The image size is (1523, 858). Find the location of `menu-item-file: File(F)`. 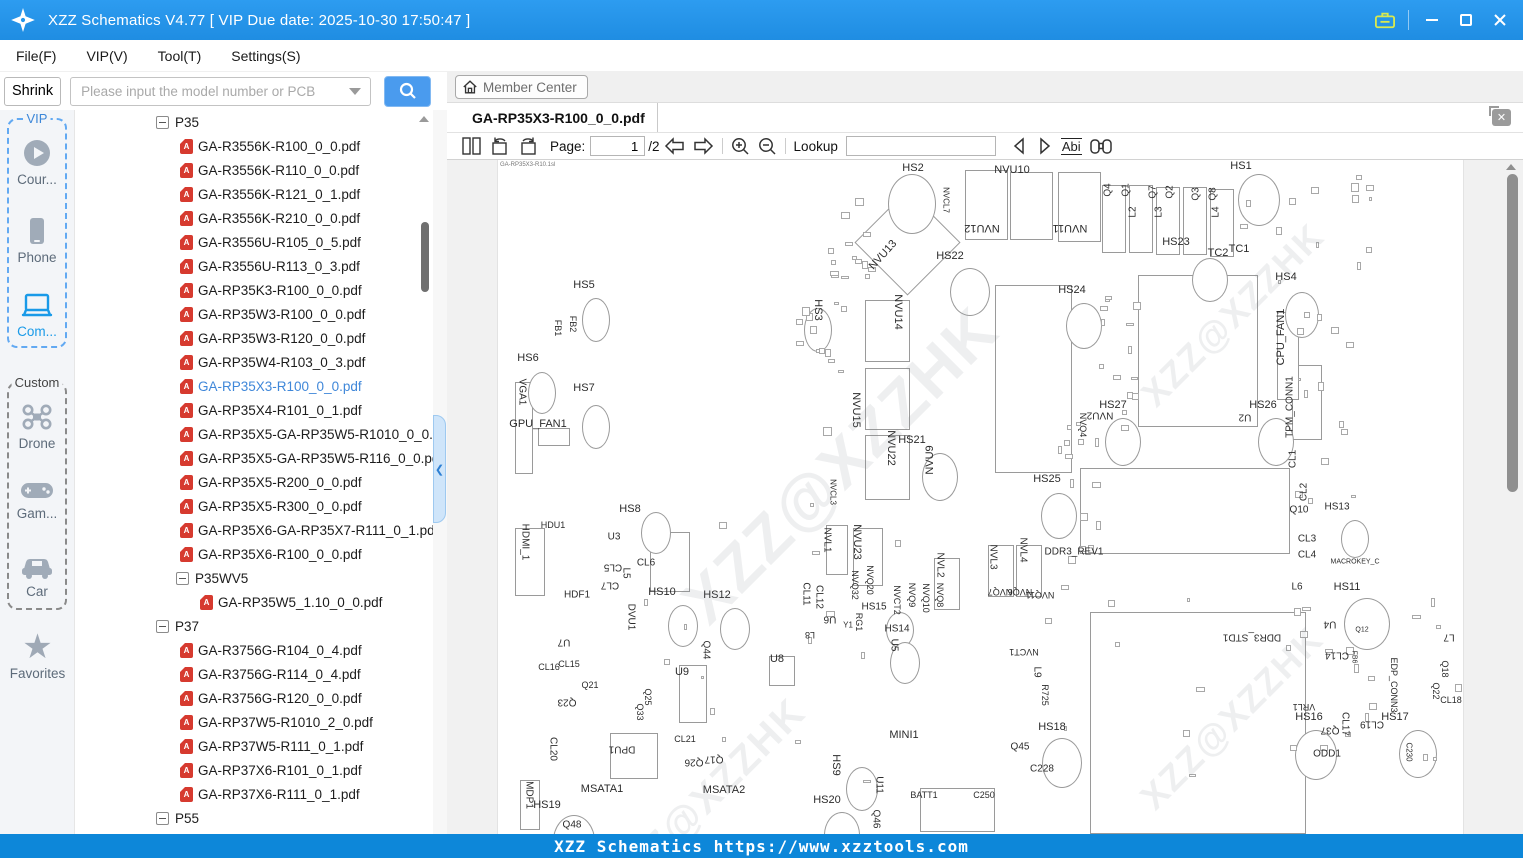

menu-item-file: File(F) is located at coordinates (36, 56).